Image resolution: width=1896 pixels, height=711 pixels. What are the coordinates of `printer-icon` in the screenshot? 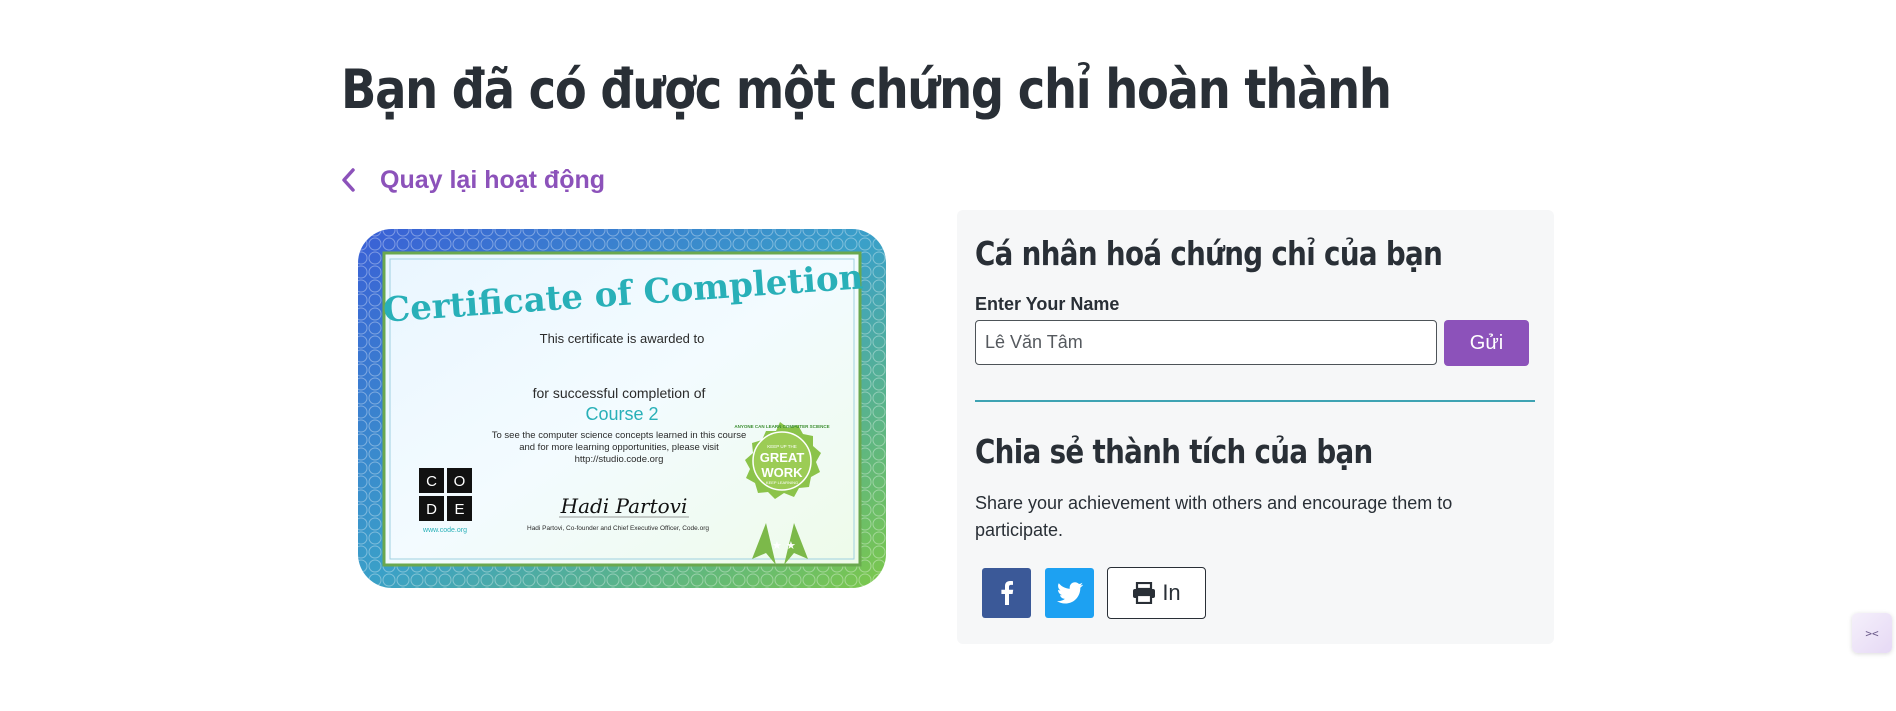 It's located at (1144, 593).